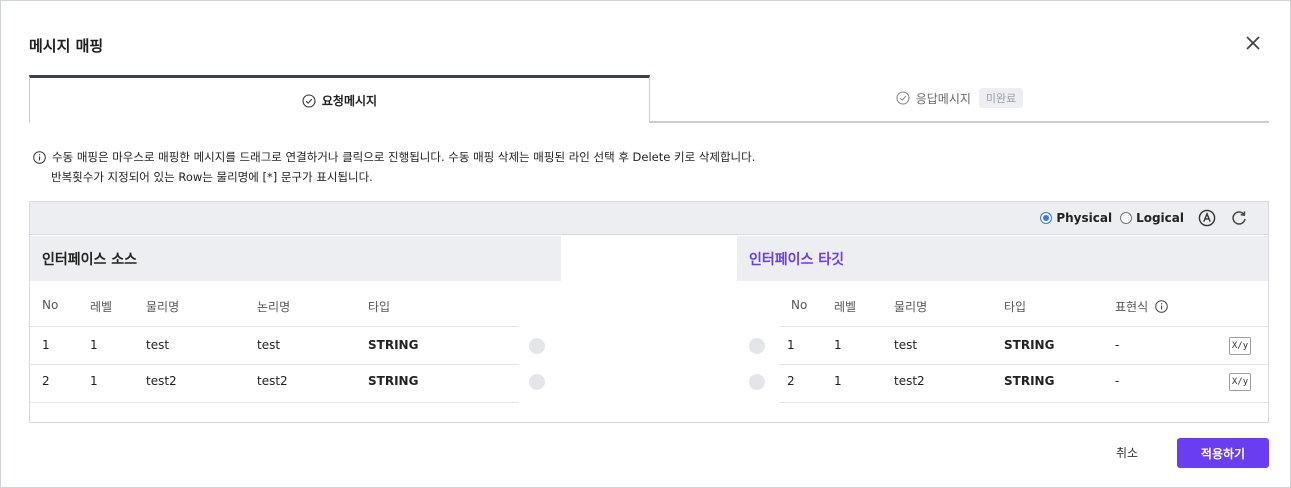 This screenshot has height=488, width=1291. I want to click on source-row-1-connector, so click(537, 346).